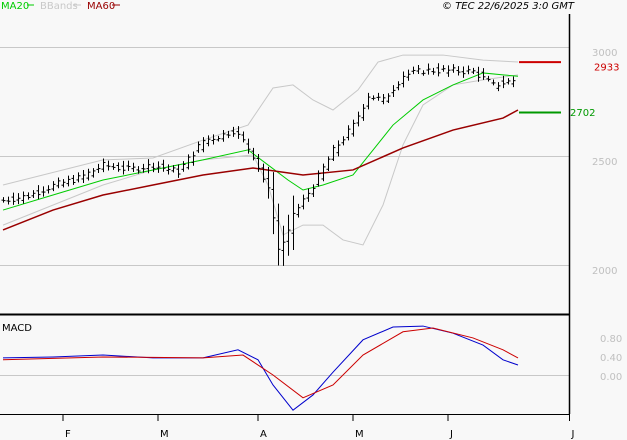 The height and width of the screenshot is (440, 627). I want to click on axes: FMAMJJ, so click(318, 427).